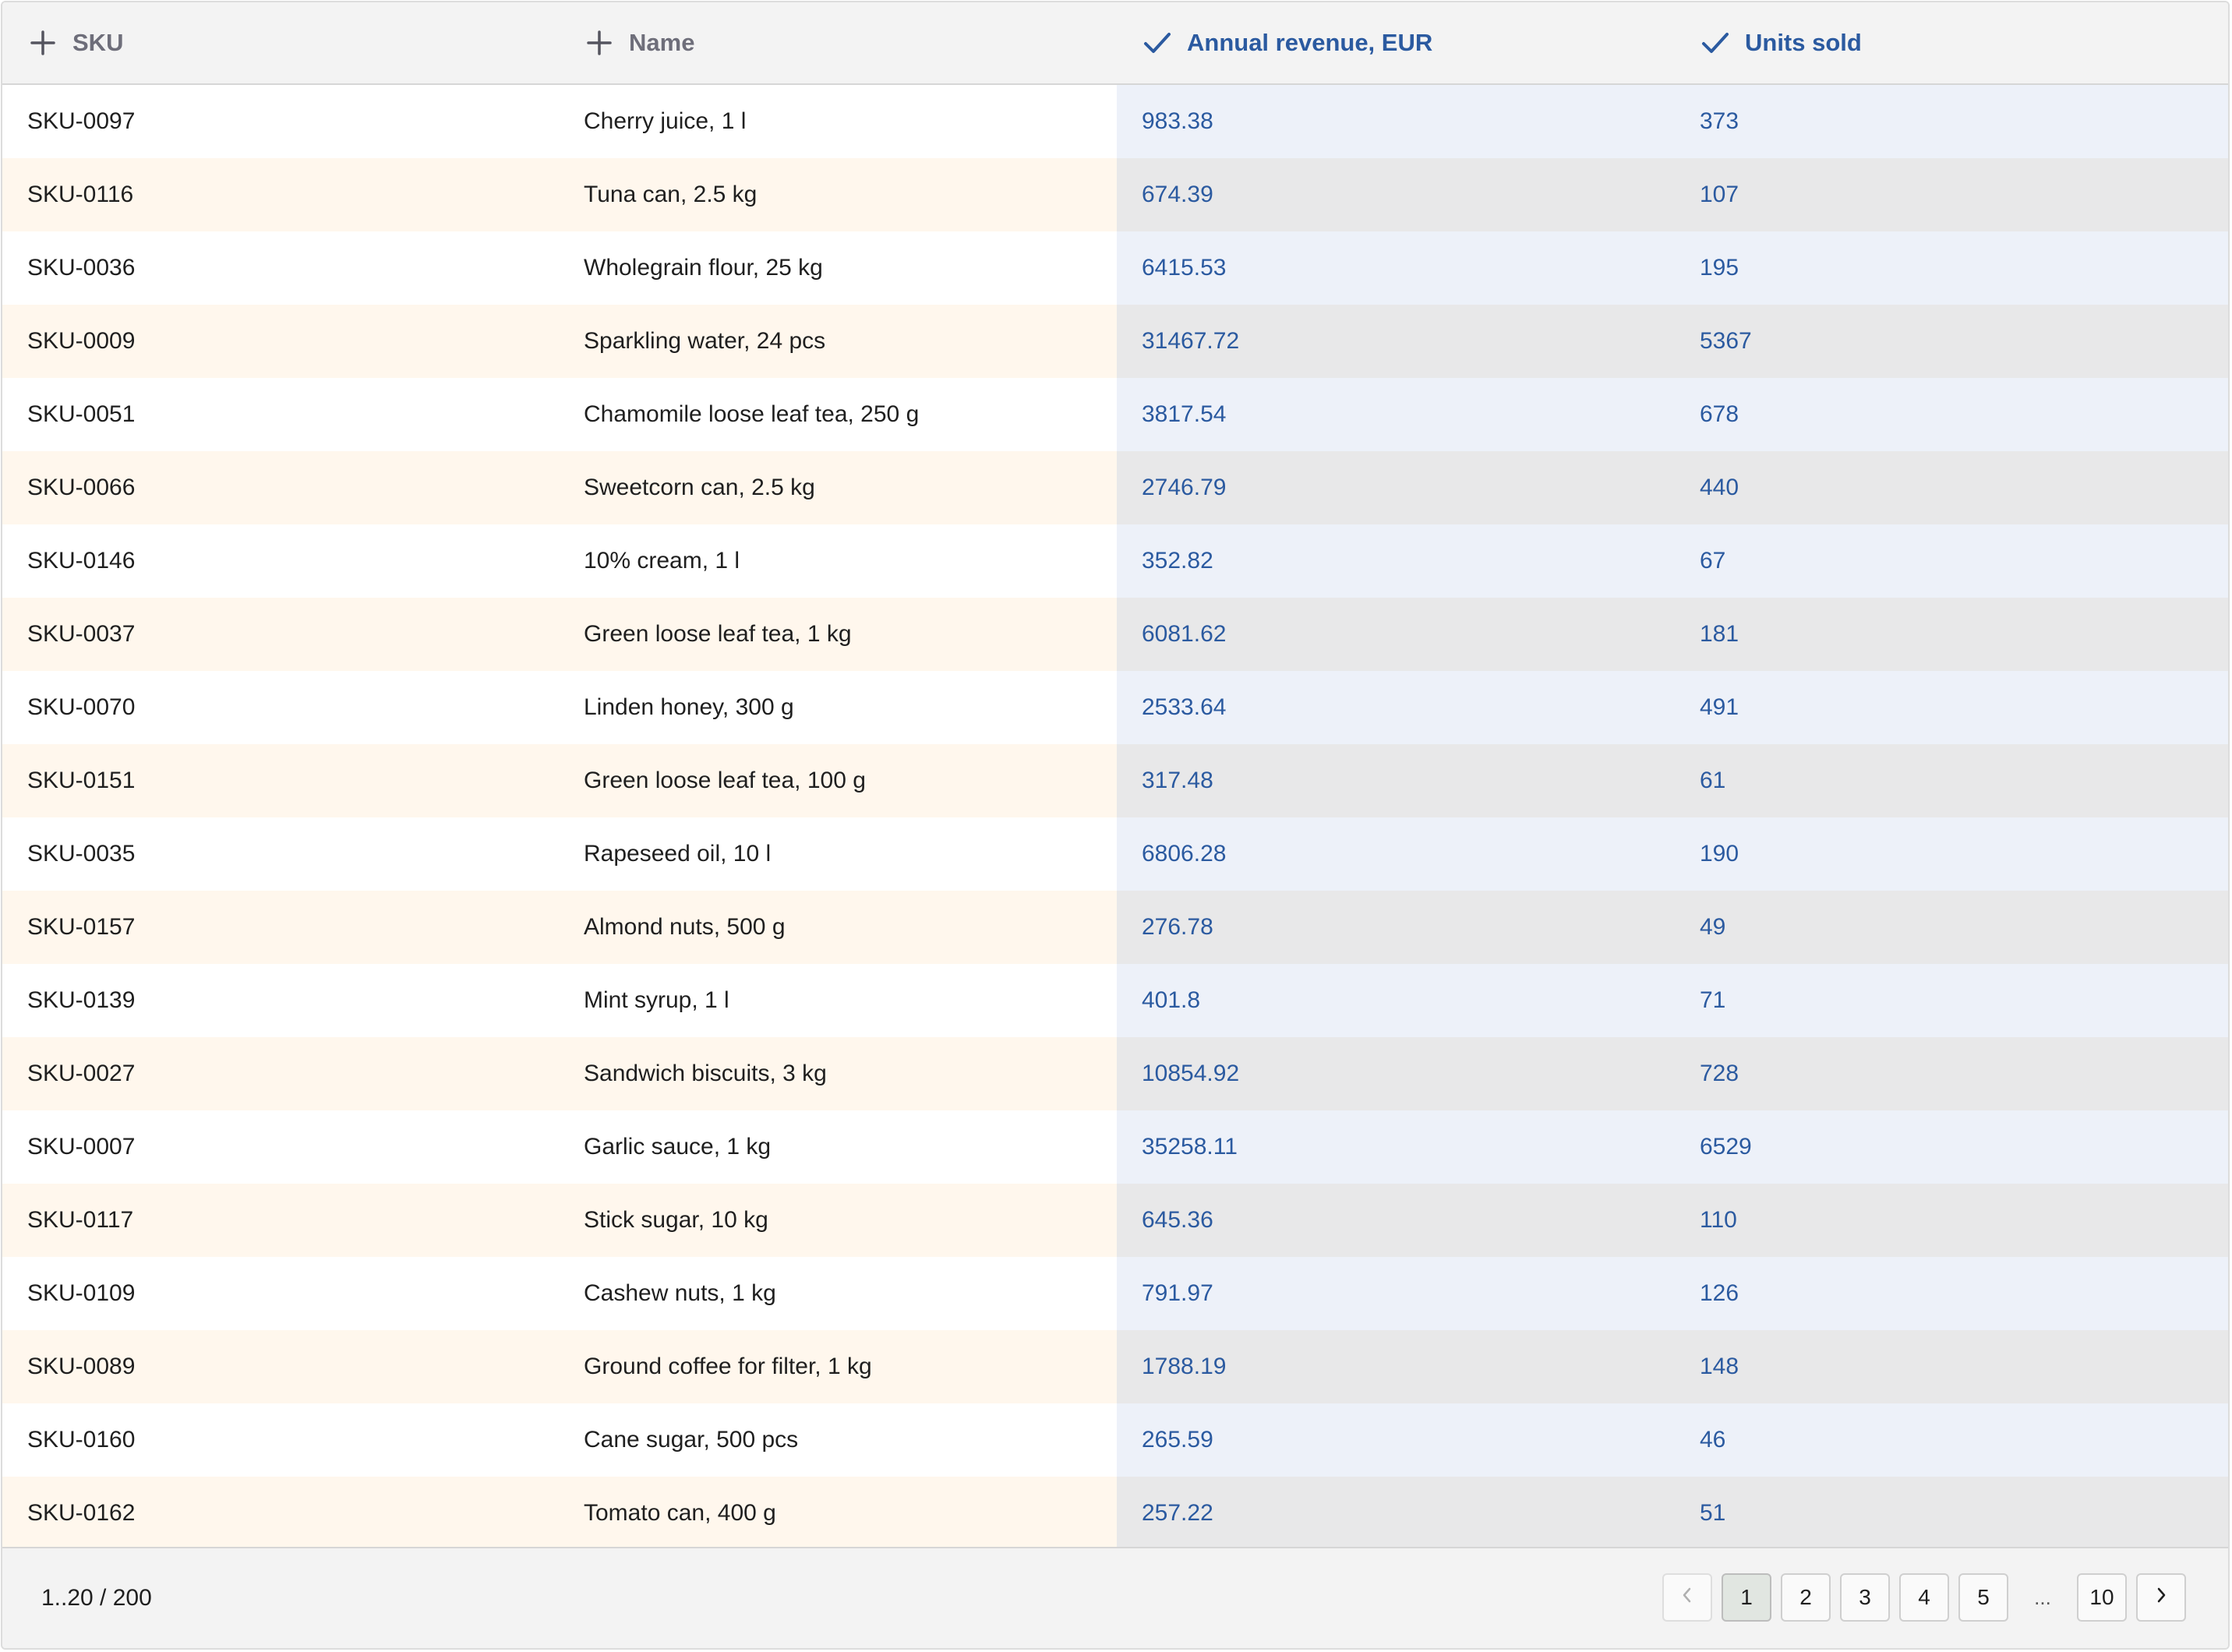 Image resolution: width=2232 pixels, height=1652 pixels. Describe the element at coordinates (280, 1001) in the screenshot. I see `cell-sku: SKU-0139` at that location.